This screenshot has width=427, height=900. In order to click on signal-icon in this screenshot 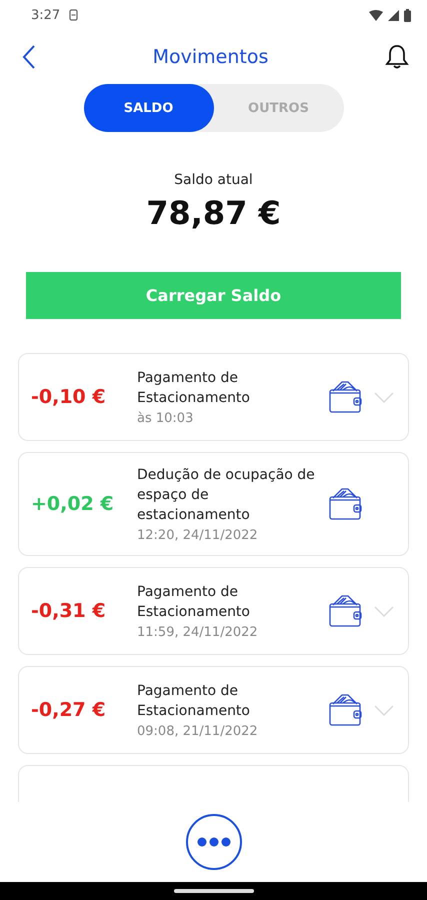, I will do `click(393, 15)`.